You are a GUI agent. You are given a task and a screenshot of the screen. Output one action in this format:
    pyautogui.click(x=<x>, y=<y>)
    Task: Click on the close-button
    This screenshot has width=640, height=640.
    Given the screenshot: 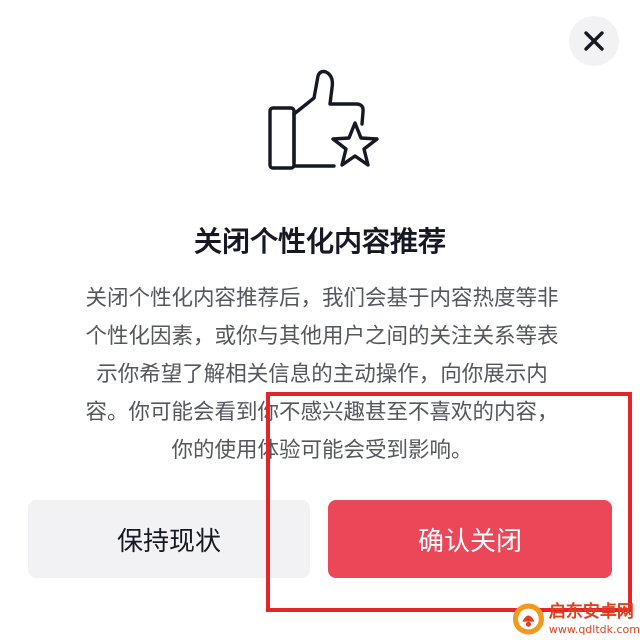 What is the action you would take?
    pyautogui.click(x=594, y=41)
    